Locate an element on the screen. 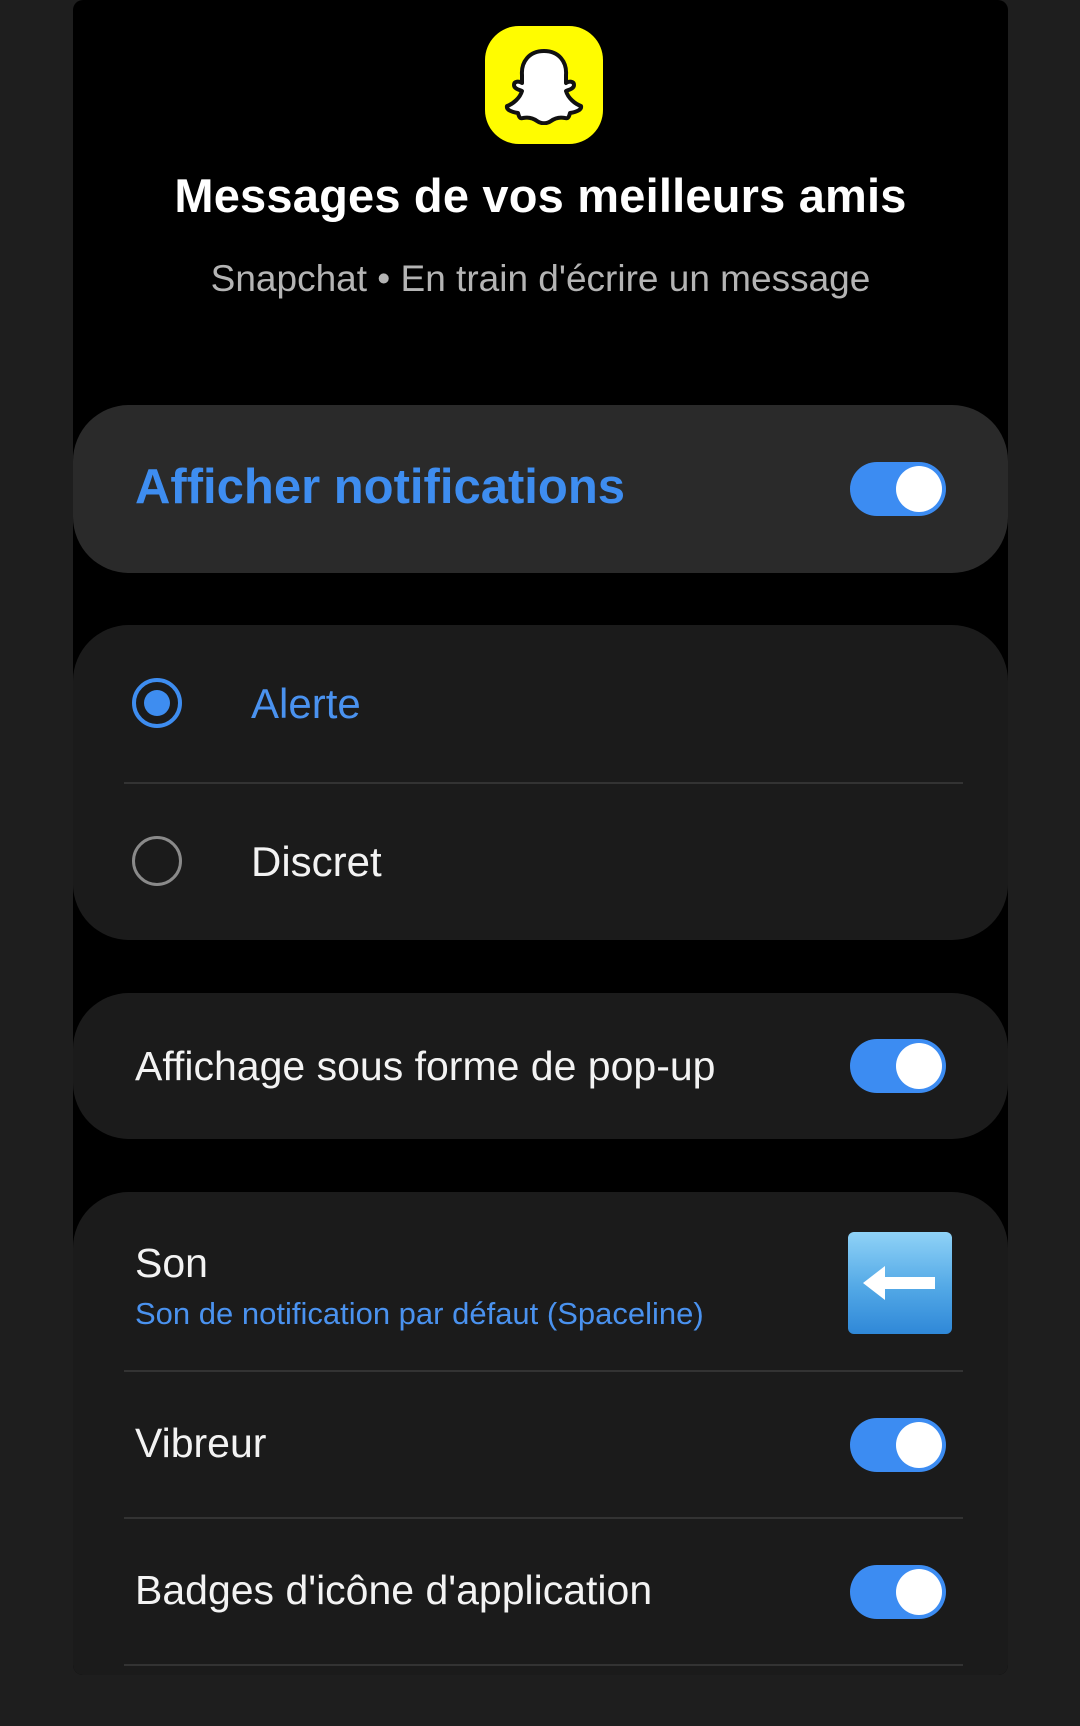 Image resolution: width=1080 pixels, height=1726 pixels. alert-radio-button is located at coordinates (157, 703).